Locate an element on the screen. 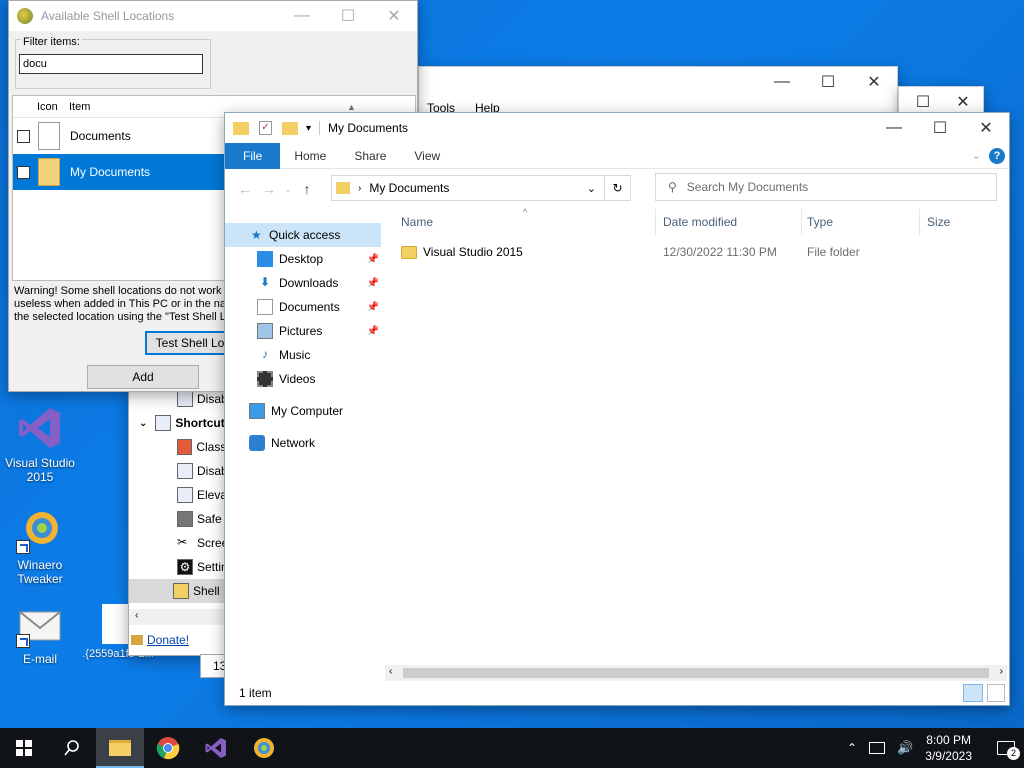 This screenshot has height=768, width=1024. nav-documents: Documents 📌 is located at coordinates (305, 307).